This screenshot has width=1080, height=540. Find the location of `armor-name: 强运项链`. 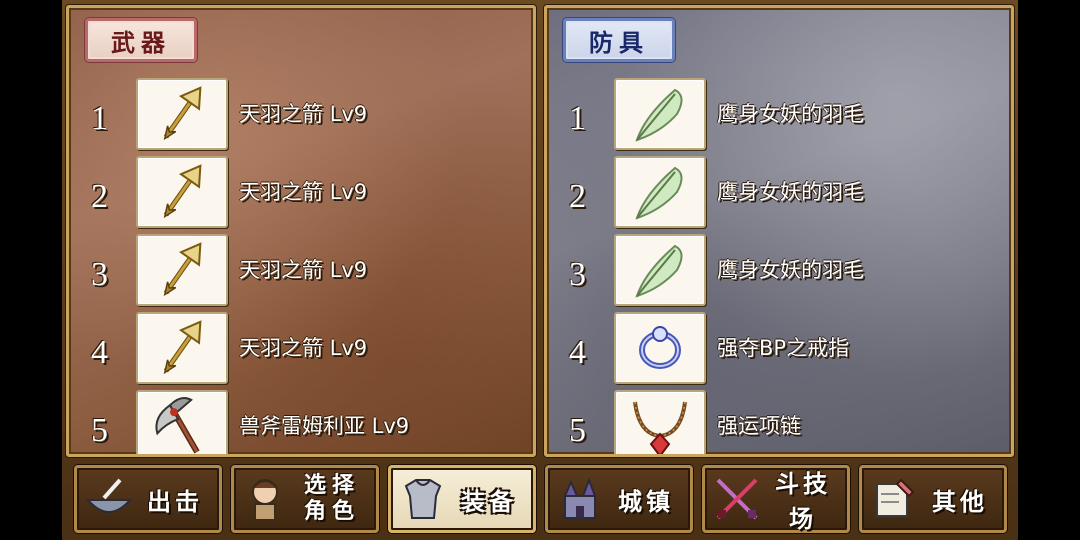

armor-name: 强运项链 is located at coordinates (759, 426).